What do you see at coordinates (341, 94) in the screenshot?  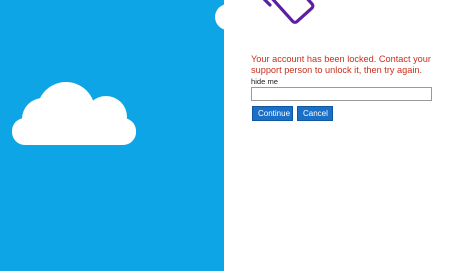 I see `hide-me-input` at bounding box center [341, 94].